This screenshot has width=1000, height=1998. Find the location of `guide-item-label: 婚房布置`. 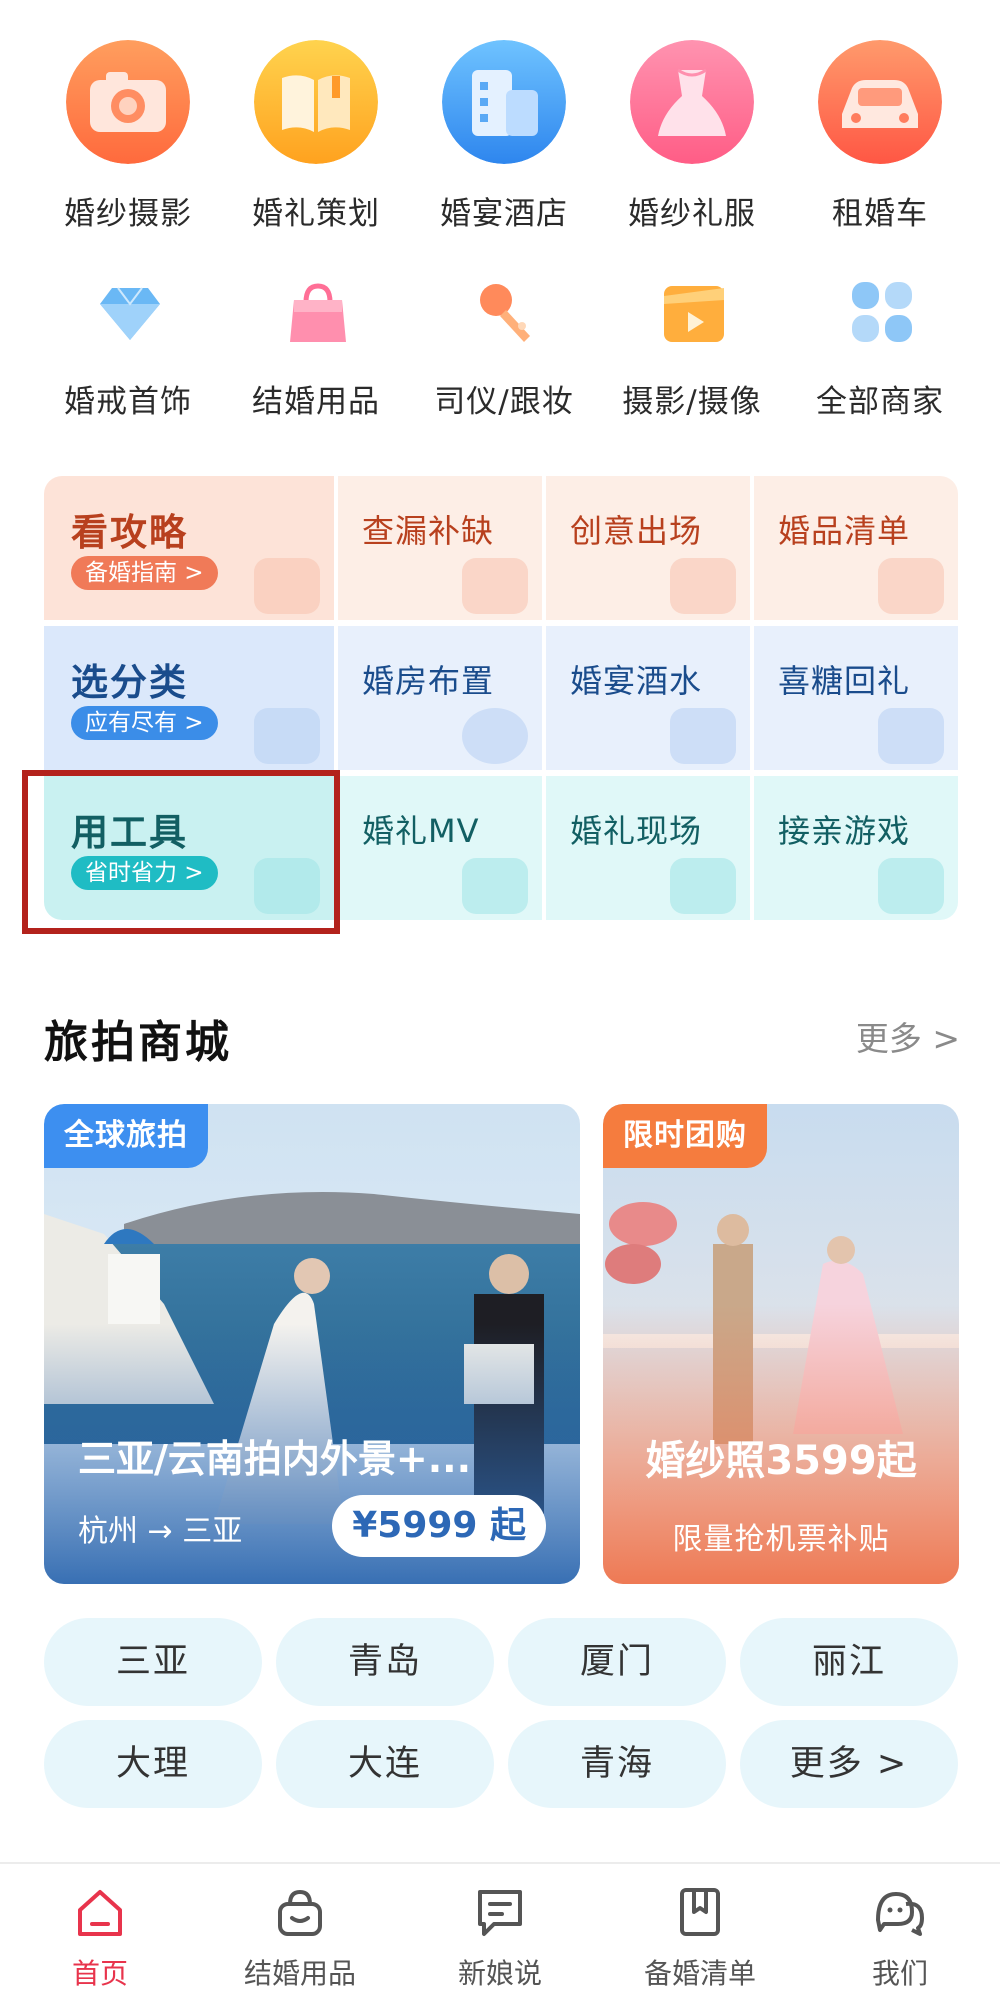

guide-item-label: 婚房布置 is located at coordinates (428, 681).